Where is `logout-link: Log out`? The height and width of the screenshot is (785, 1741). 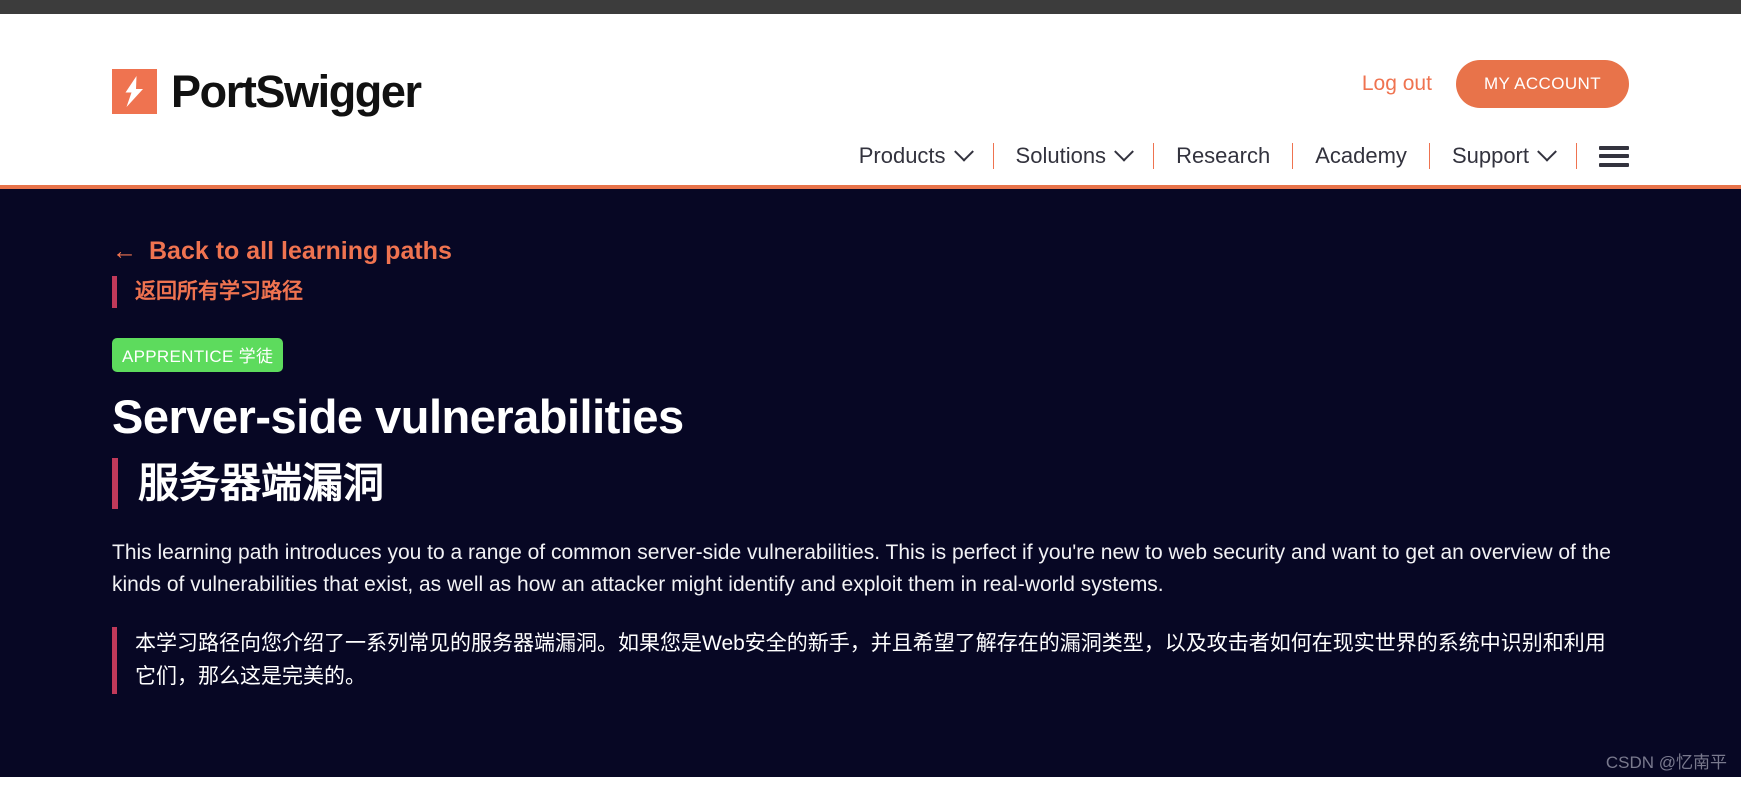
logout-link: Log out is located at coordinates (1397, 84).